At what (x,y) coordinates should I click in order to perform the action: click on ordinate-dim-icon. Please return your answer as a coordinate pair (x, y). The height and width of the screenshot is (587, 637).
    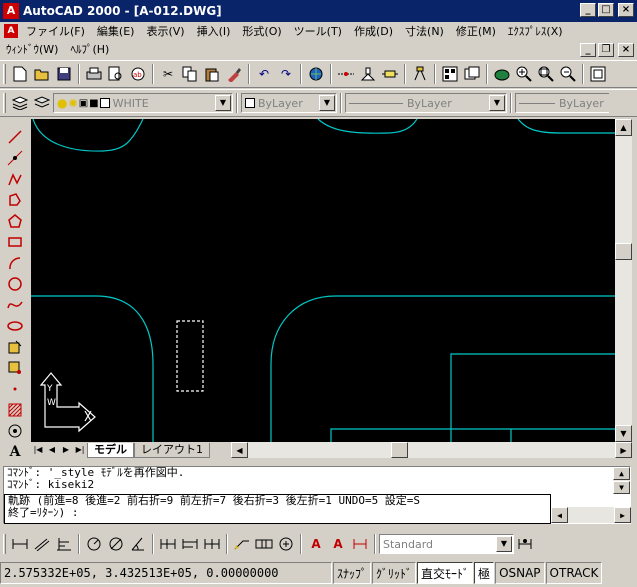
    Looking at the image, I should click on (64, 544).